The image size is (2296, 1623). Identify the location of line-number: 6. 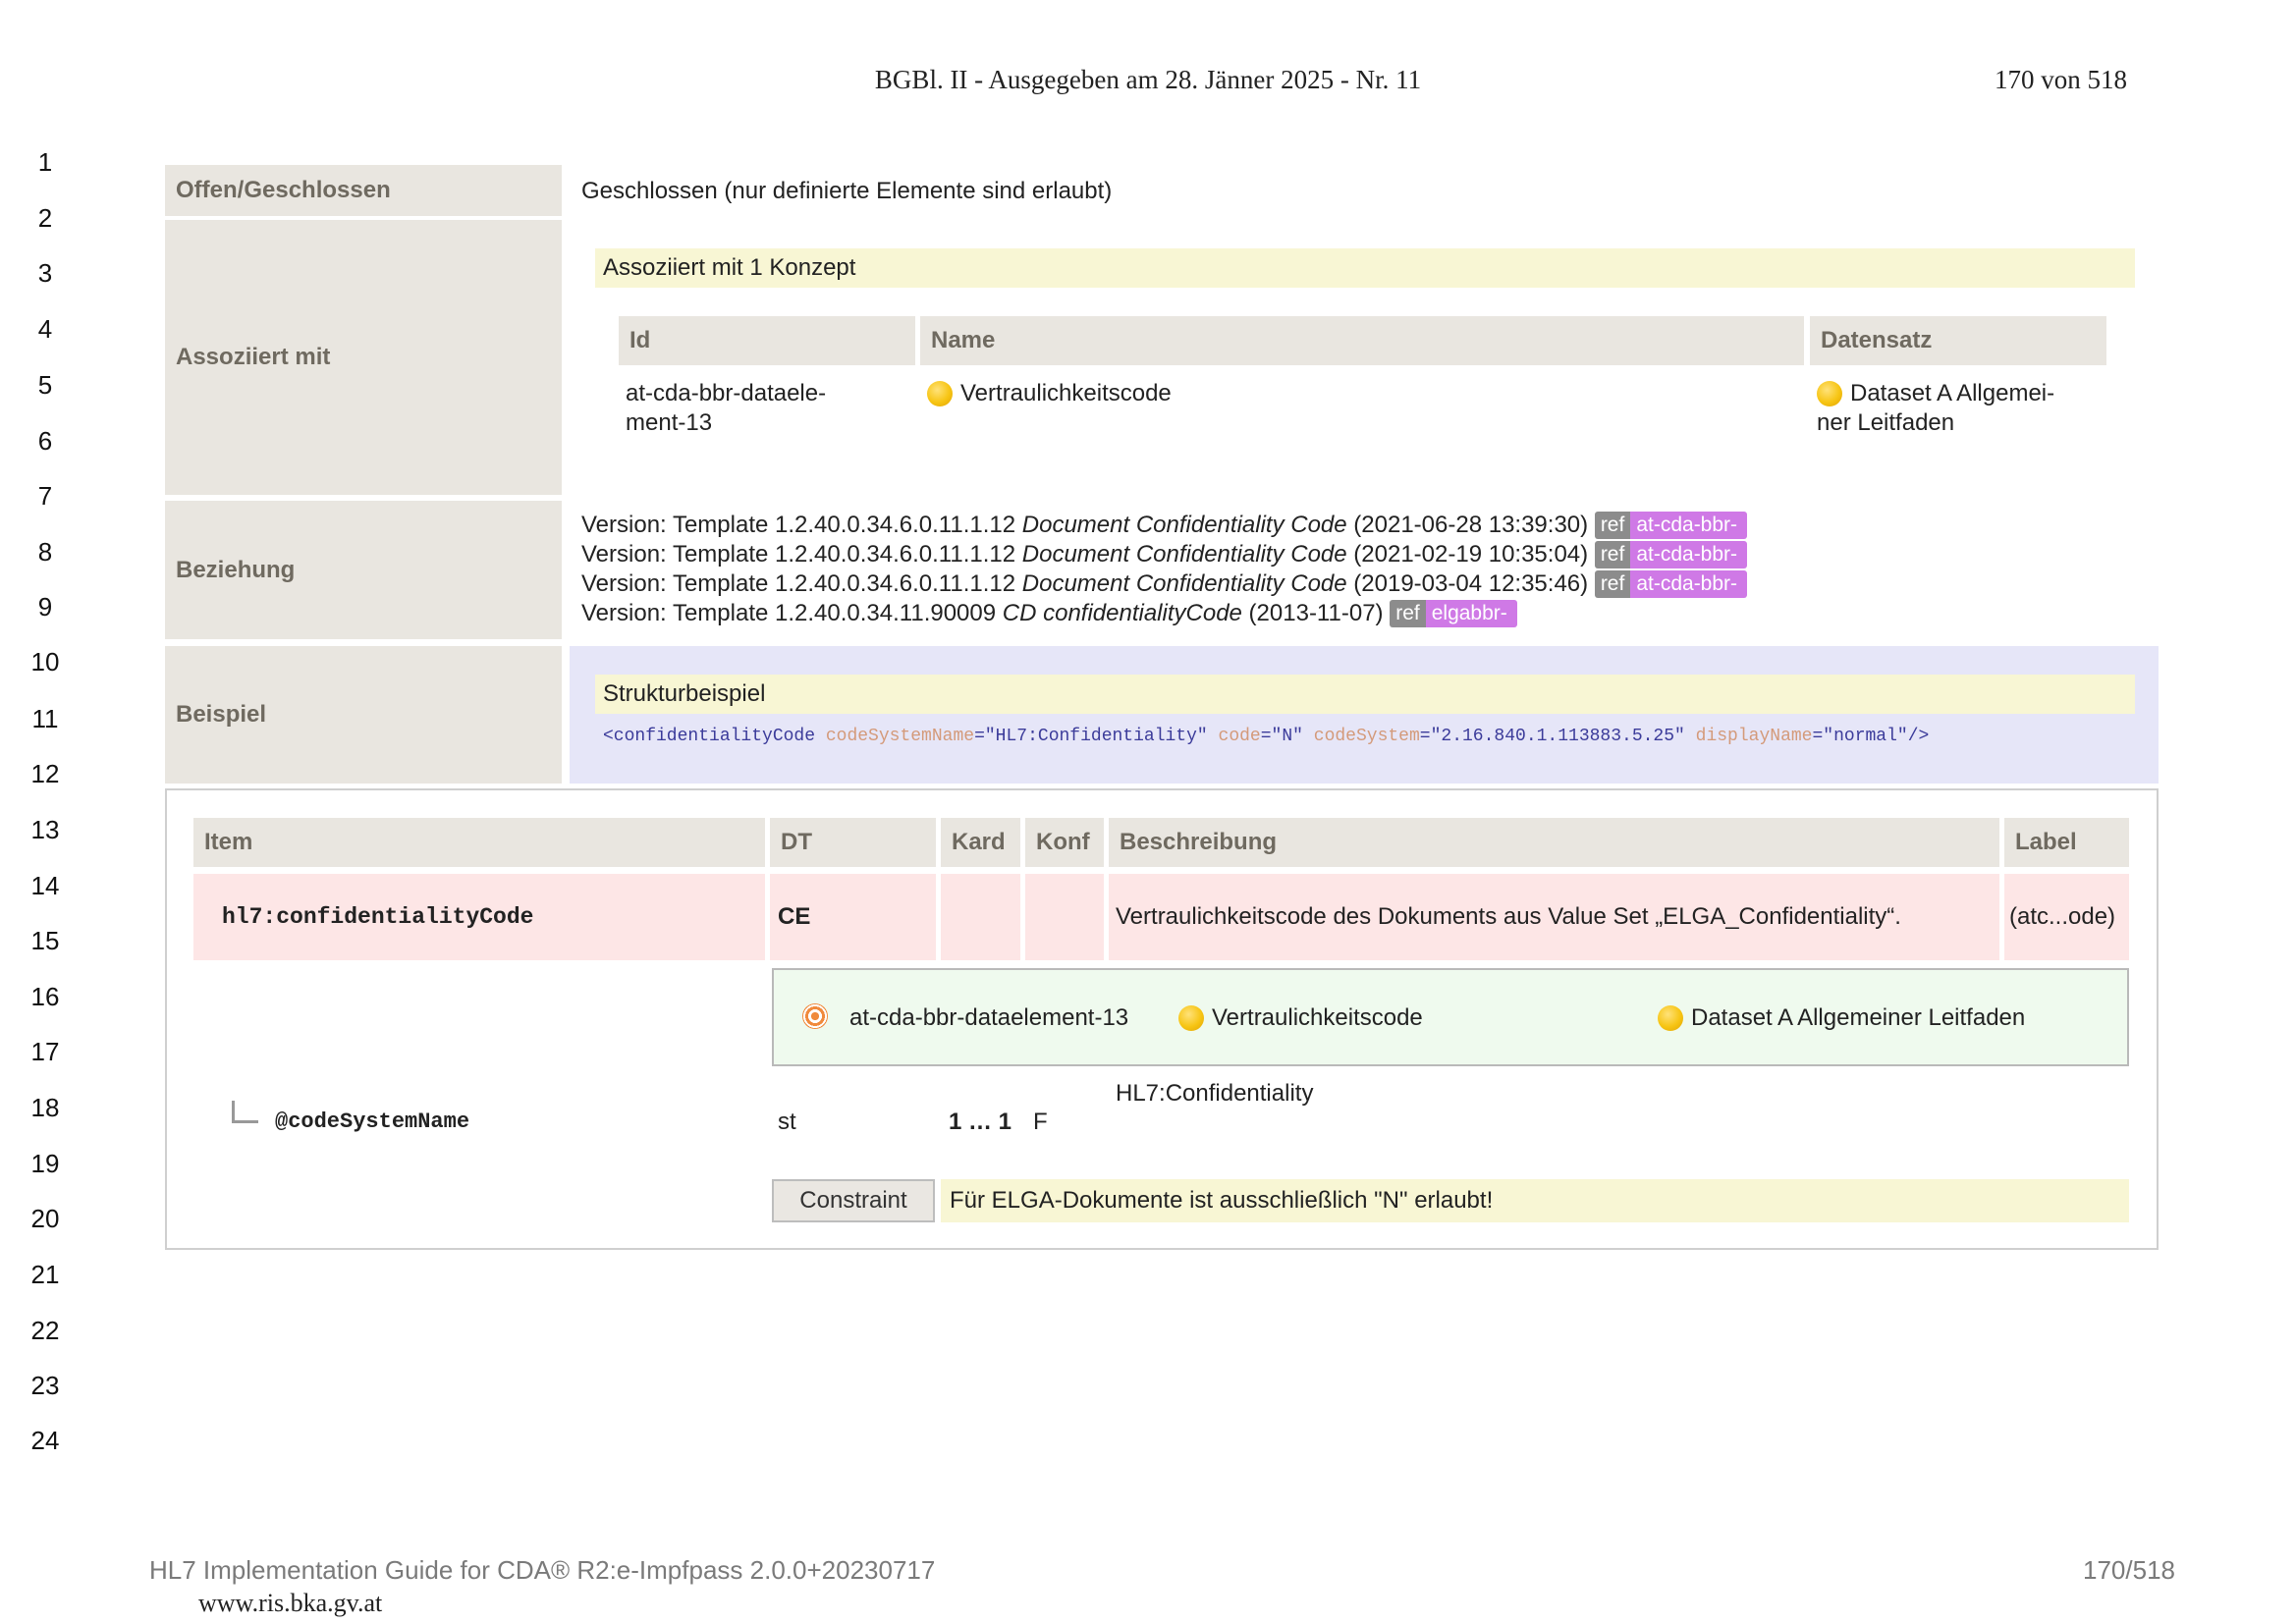
(45, 441).